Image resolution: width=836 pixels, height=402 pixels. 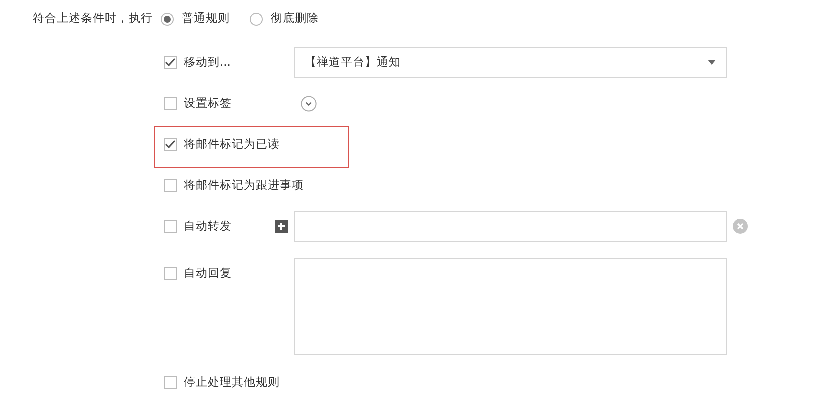 I want to click on option-label: 将邮件标记为已读, so click(x=232, y=145).